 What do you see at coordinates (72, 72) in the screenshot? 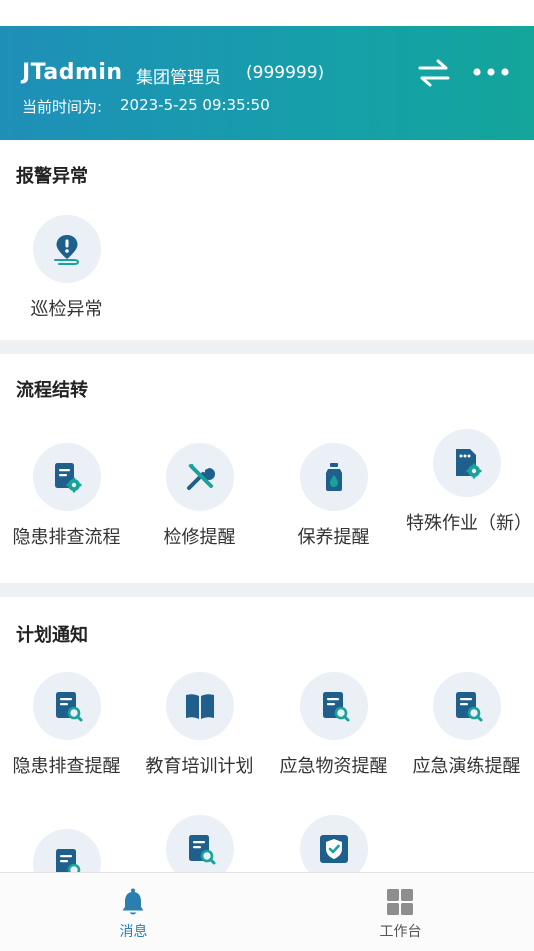
I see `username: JTadmin` at bounding box center [72, 72].